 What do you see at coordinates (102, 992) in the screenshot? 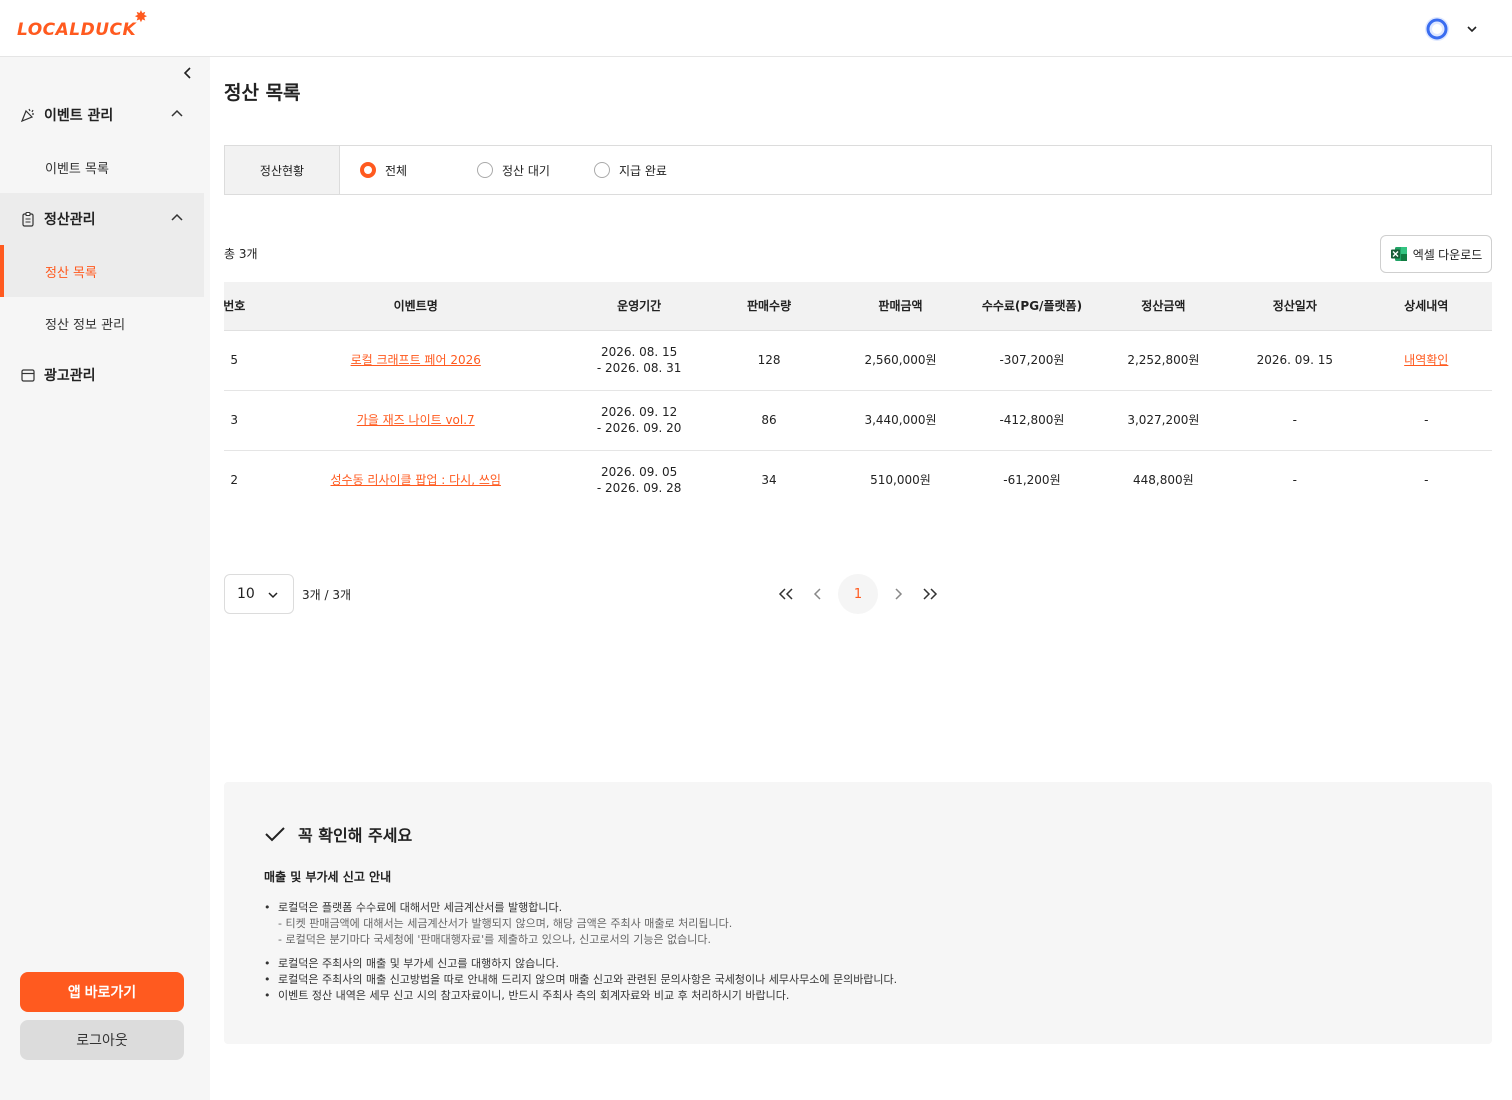
I see `app-shortcut-button: 앱 바로가기` at bounding box center [102, 992].